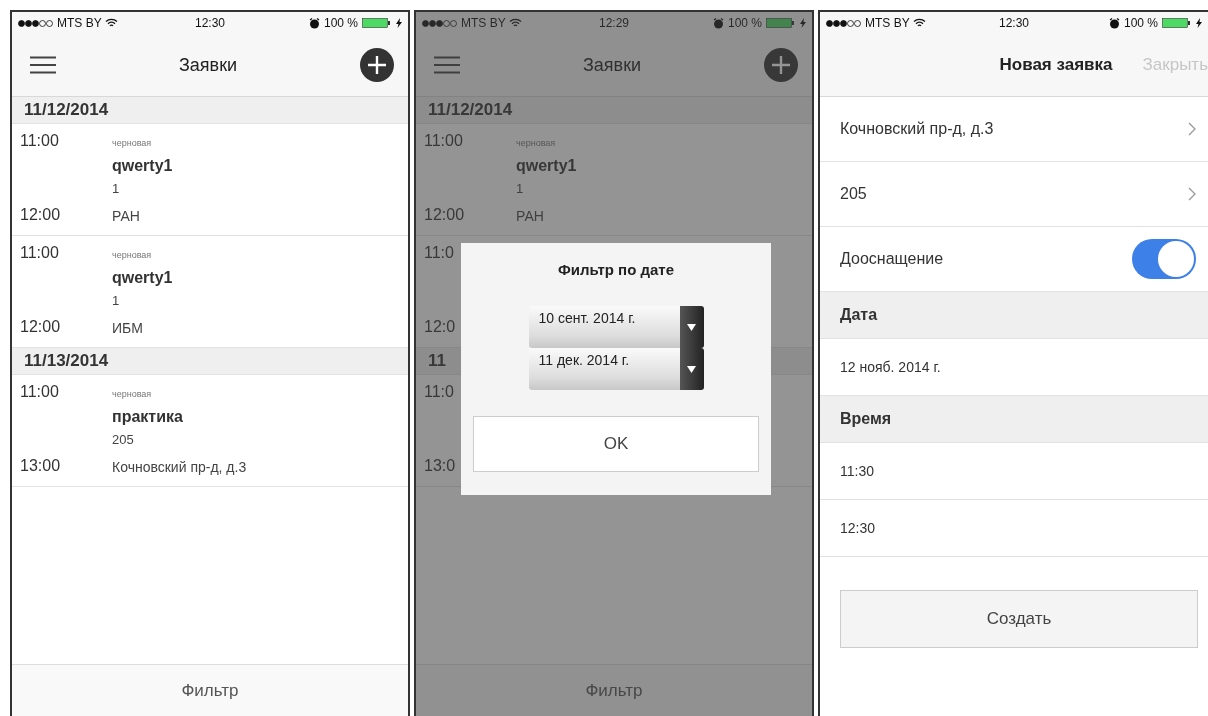 Image resolution: width=1208 pixels, height=716 pixels. I want to click on filter-button: Фильтр, so click(210, 690).